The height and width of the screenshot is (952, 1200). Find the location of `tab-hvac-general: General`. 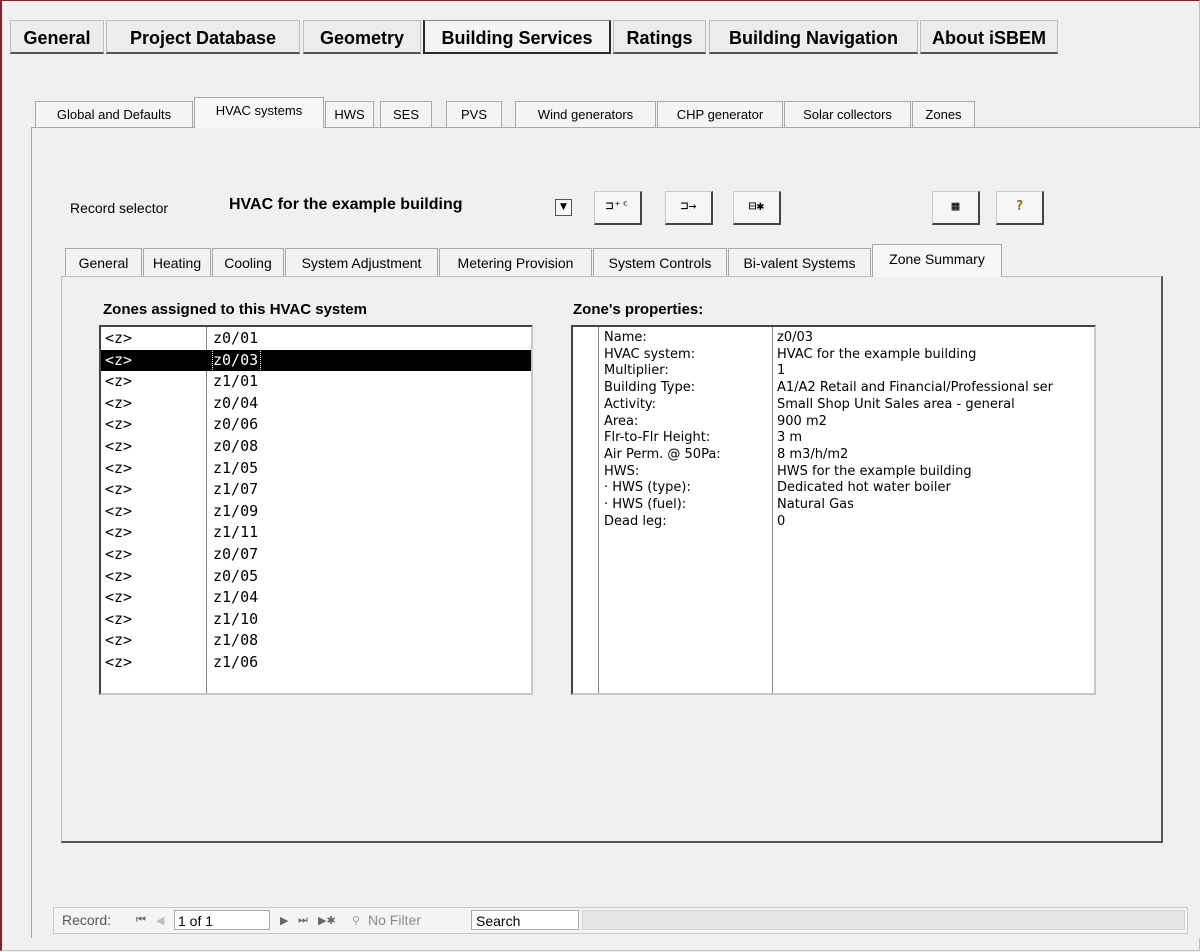

tab-hvac-general: General is located at coordinates (103, 262).